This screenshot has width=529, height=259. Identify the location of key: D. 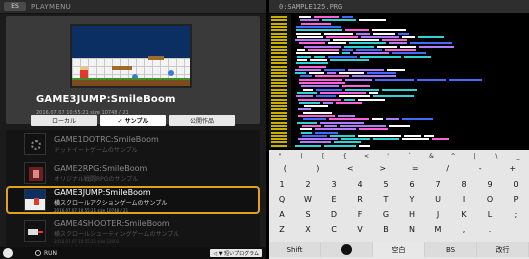
(334, 214).